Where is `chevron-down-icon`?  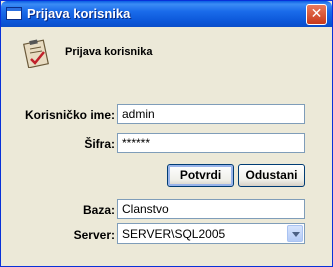
chevron-down-icon is located at coordinates (295, 233).